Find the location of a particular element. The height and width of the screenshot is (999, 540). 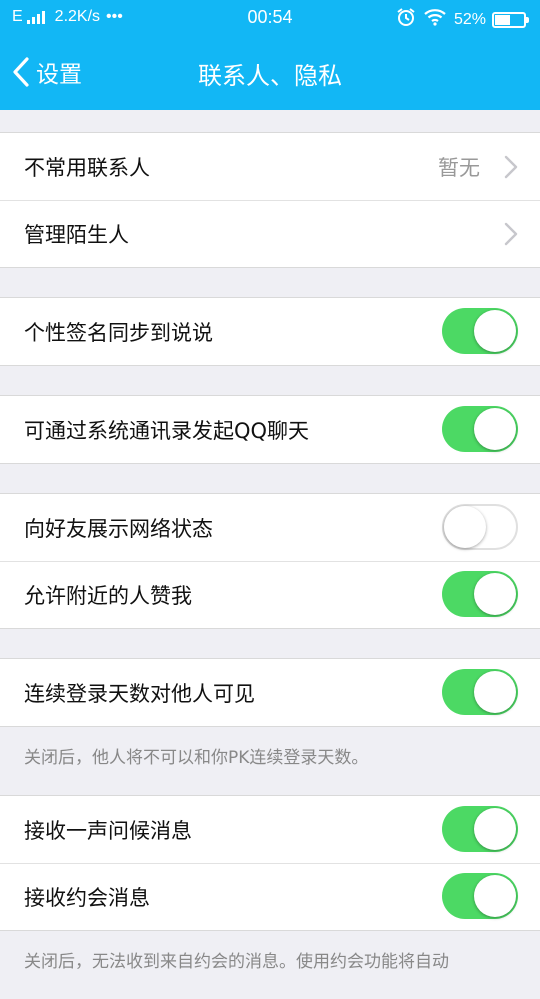

signature-group: 个性签名同步到说说 is located at coordinates (270, 331).